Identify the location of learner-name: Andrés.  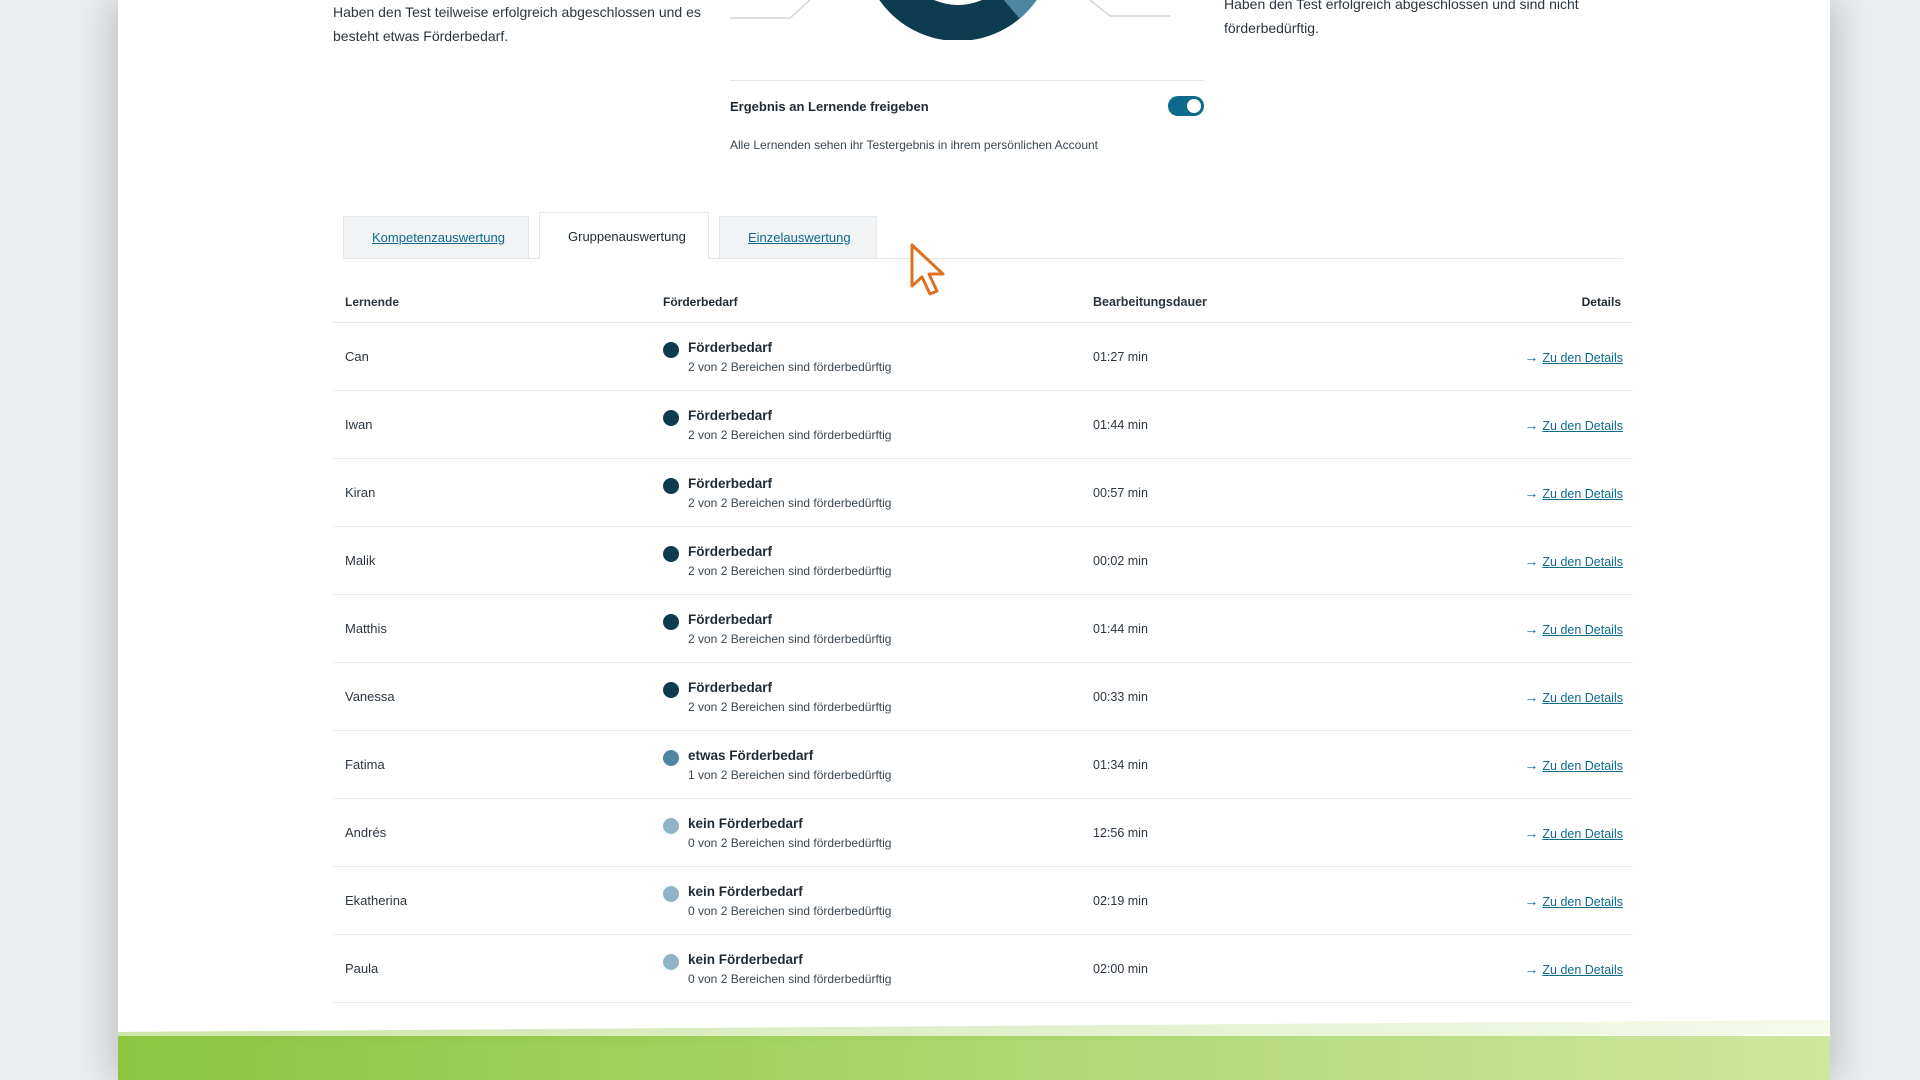
(366, 832).